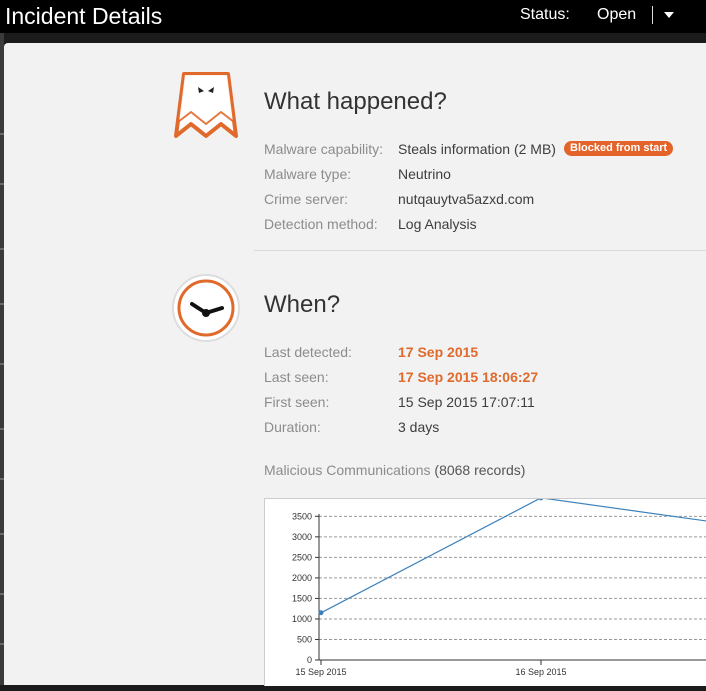 Image resolution: width=706 pixels, height=691 pixels. Describe the element at coordinates (308, 352) in the screenshot. I see `last-detected-label: Last detected:` at that location.